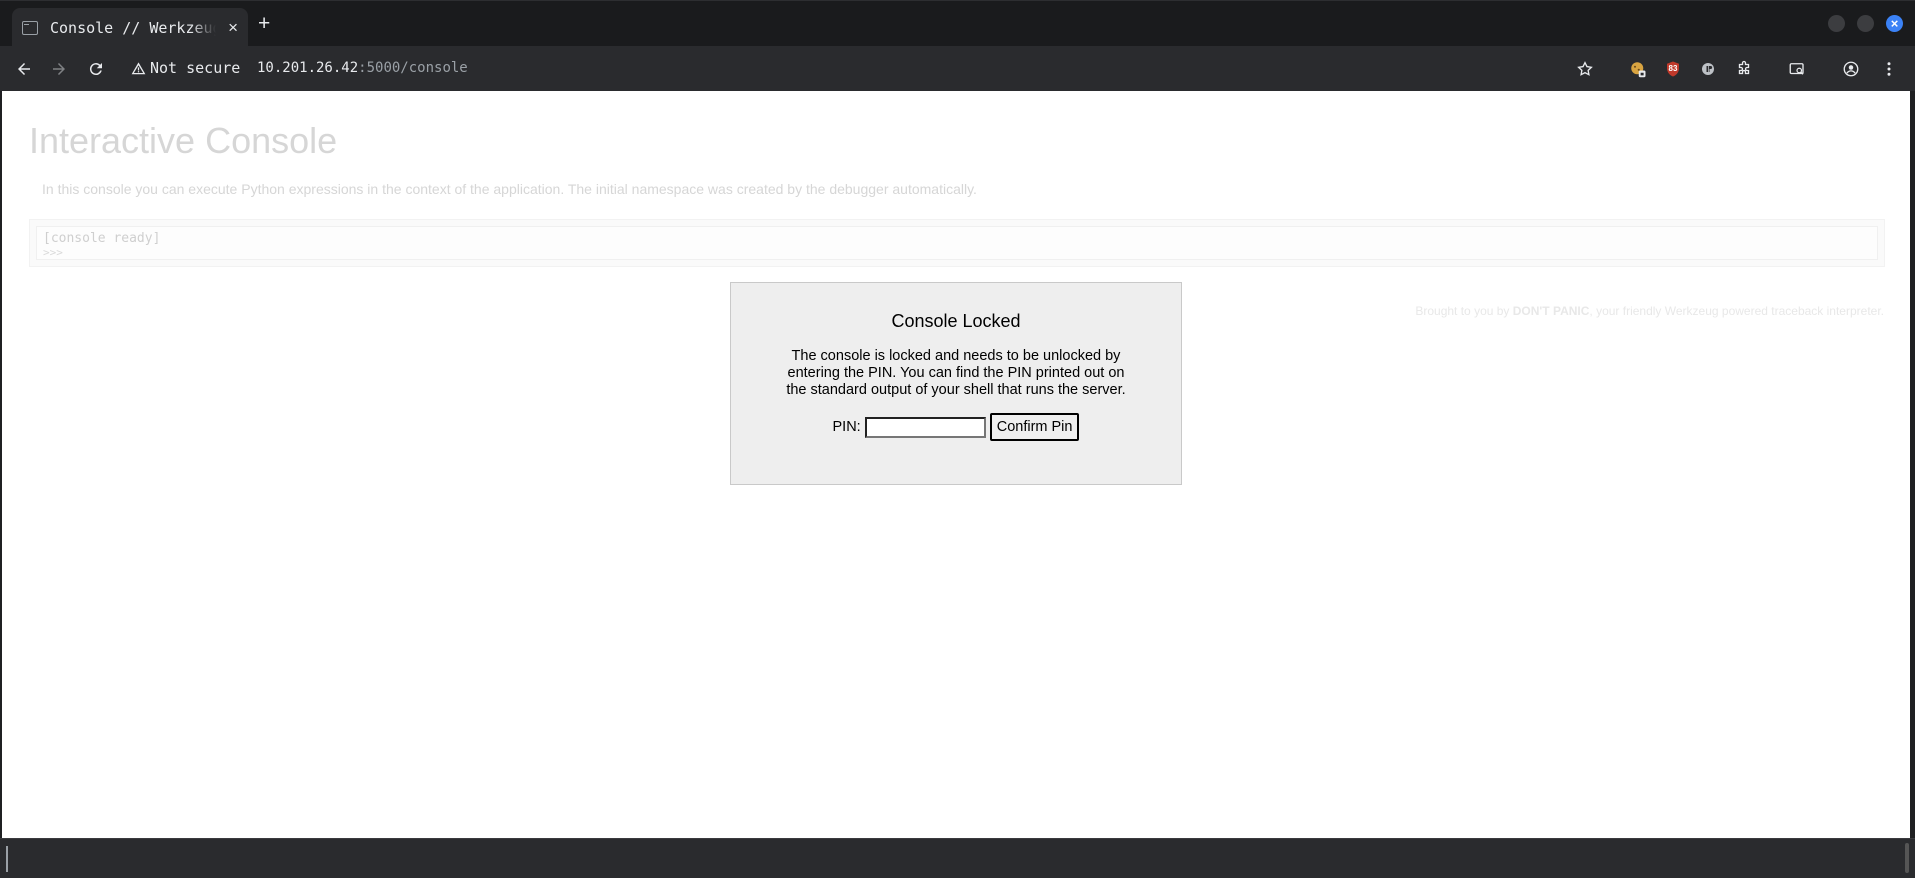 This screenshot has height=878, width=1915. I want to click on ublock-extension-icon: 83, so click(1673, 69).